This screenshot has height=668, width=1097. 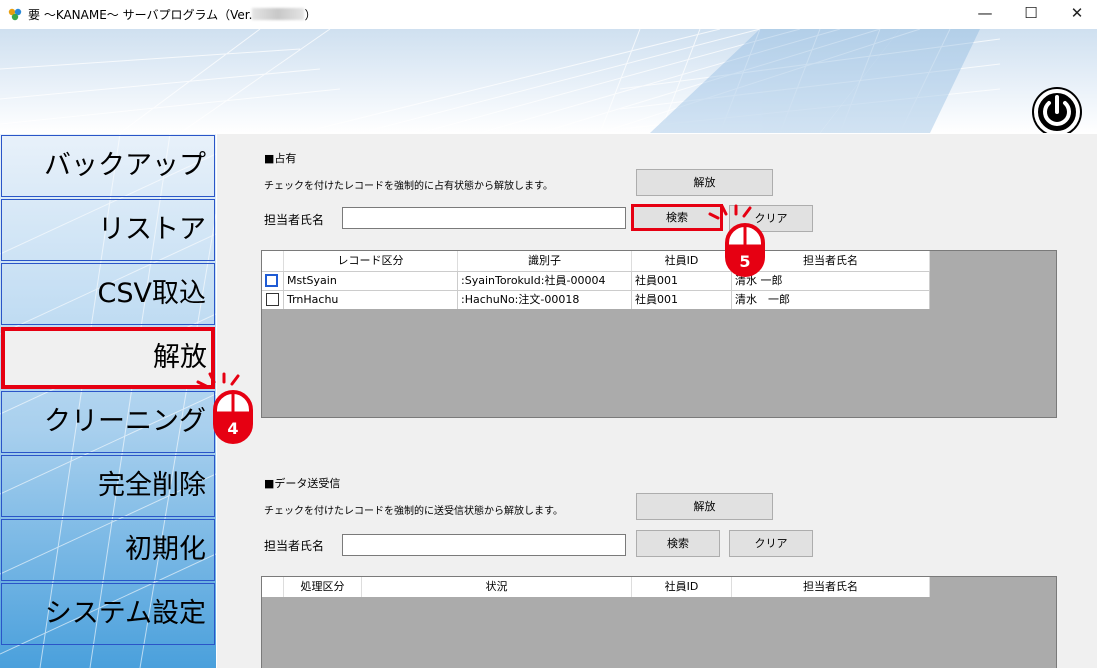 I want to click on app-logo-icon, so click(x=15, y=14).